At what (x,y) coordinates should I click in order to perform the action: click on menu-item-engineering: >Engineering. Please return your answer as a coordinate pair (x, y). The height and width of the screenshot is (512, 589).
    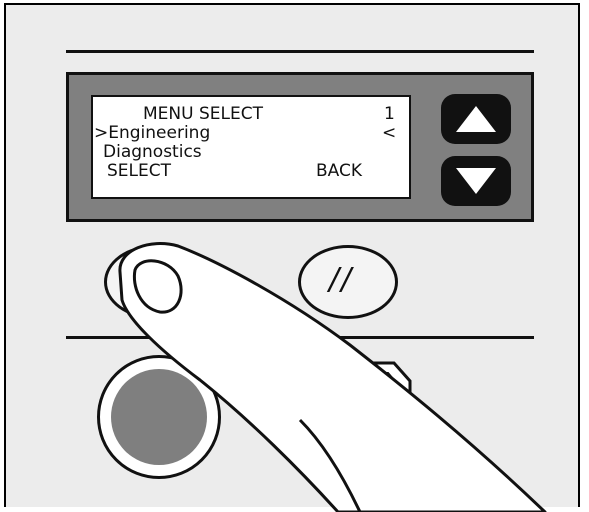
    Looking at the image, I should click on (152, 133).